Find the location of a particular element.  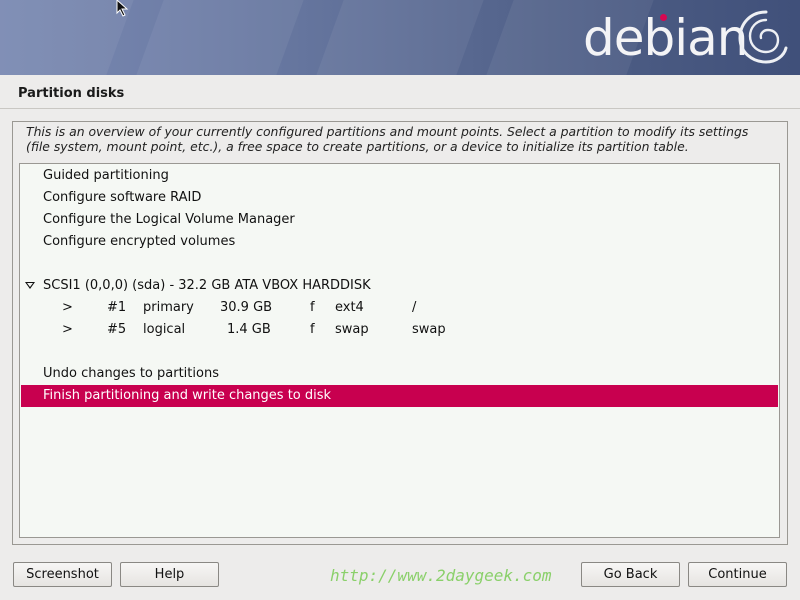

menu-item-label: Configure software RAID is located at coordinates (122, 197).